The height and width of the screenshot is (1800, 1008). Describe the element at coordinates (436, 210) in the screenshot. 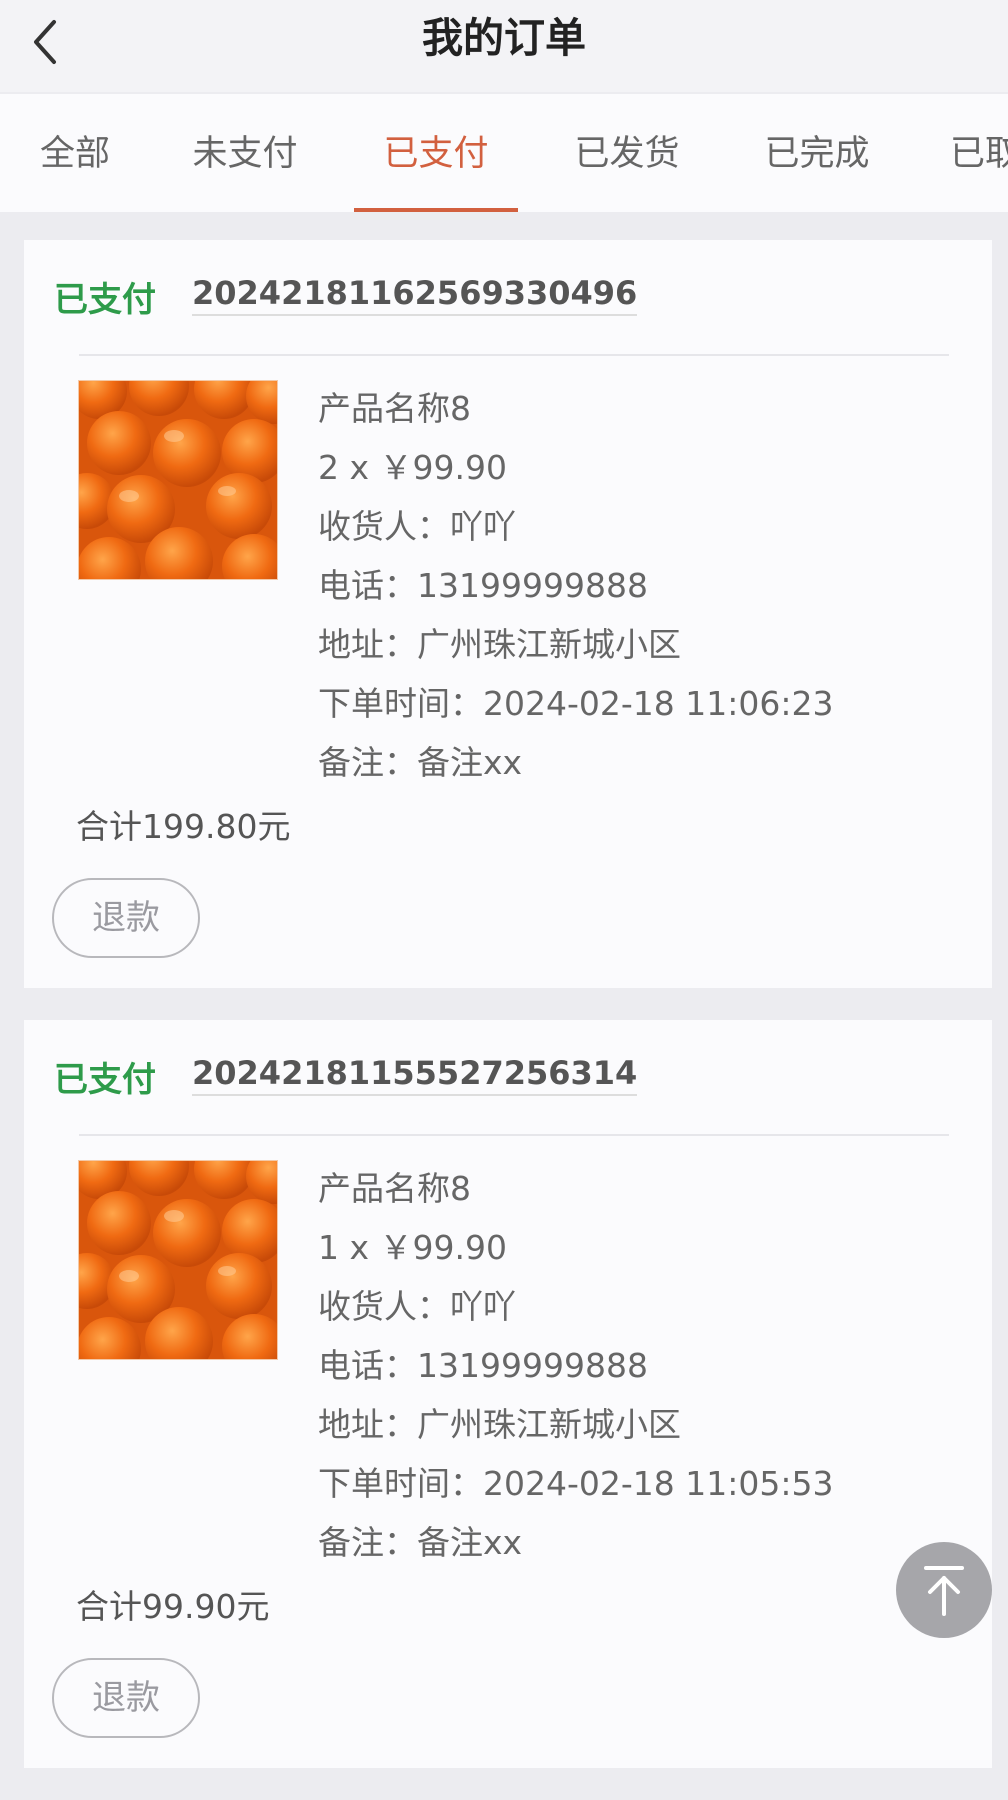

I see `active-tab-indicator` at that location.